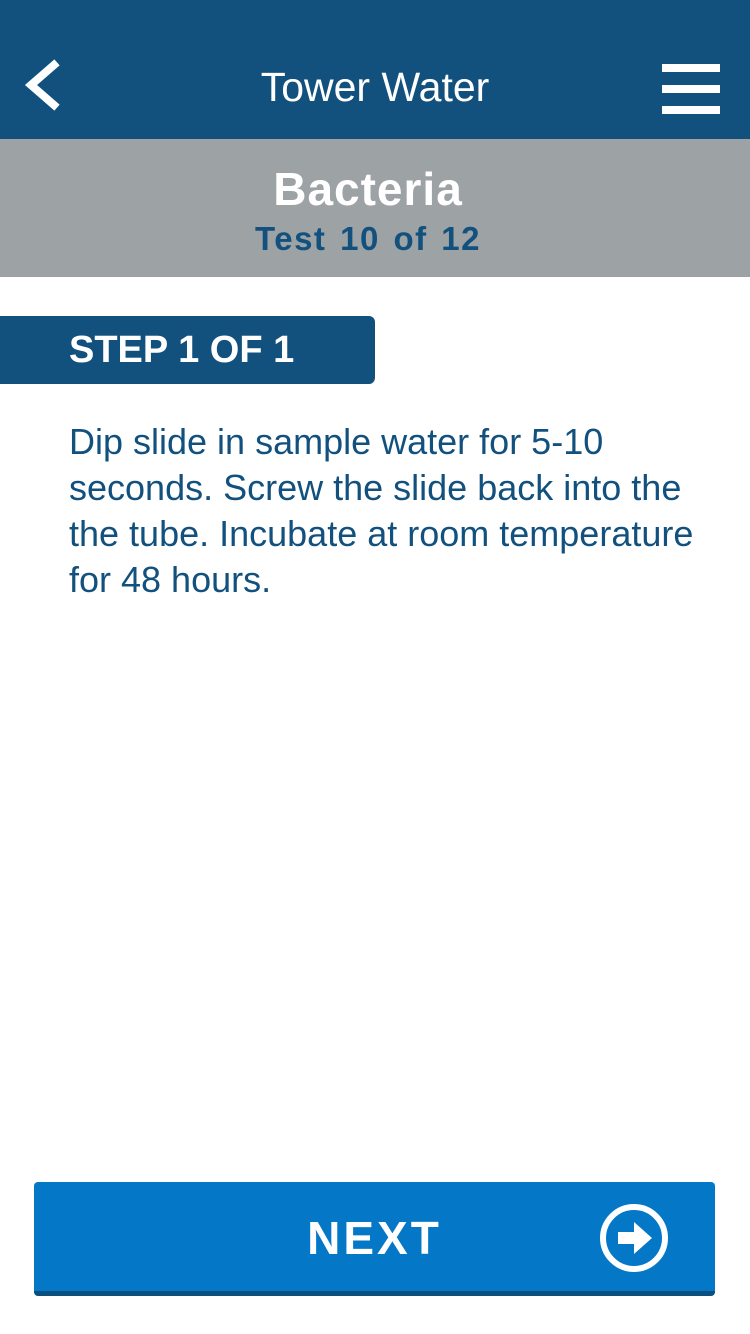 The width and height of the screenshot is (750, 1334). Describe the element at coordinates (368, 189) in the screenshot. I see `test-name: Bacteria` at that location.